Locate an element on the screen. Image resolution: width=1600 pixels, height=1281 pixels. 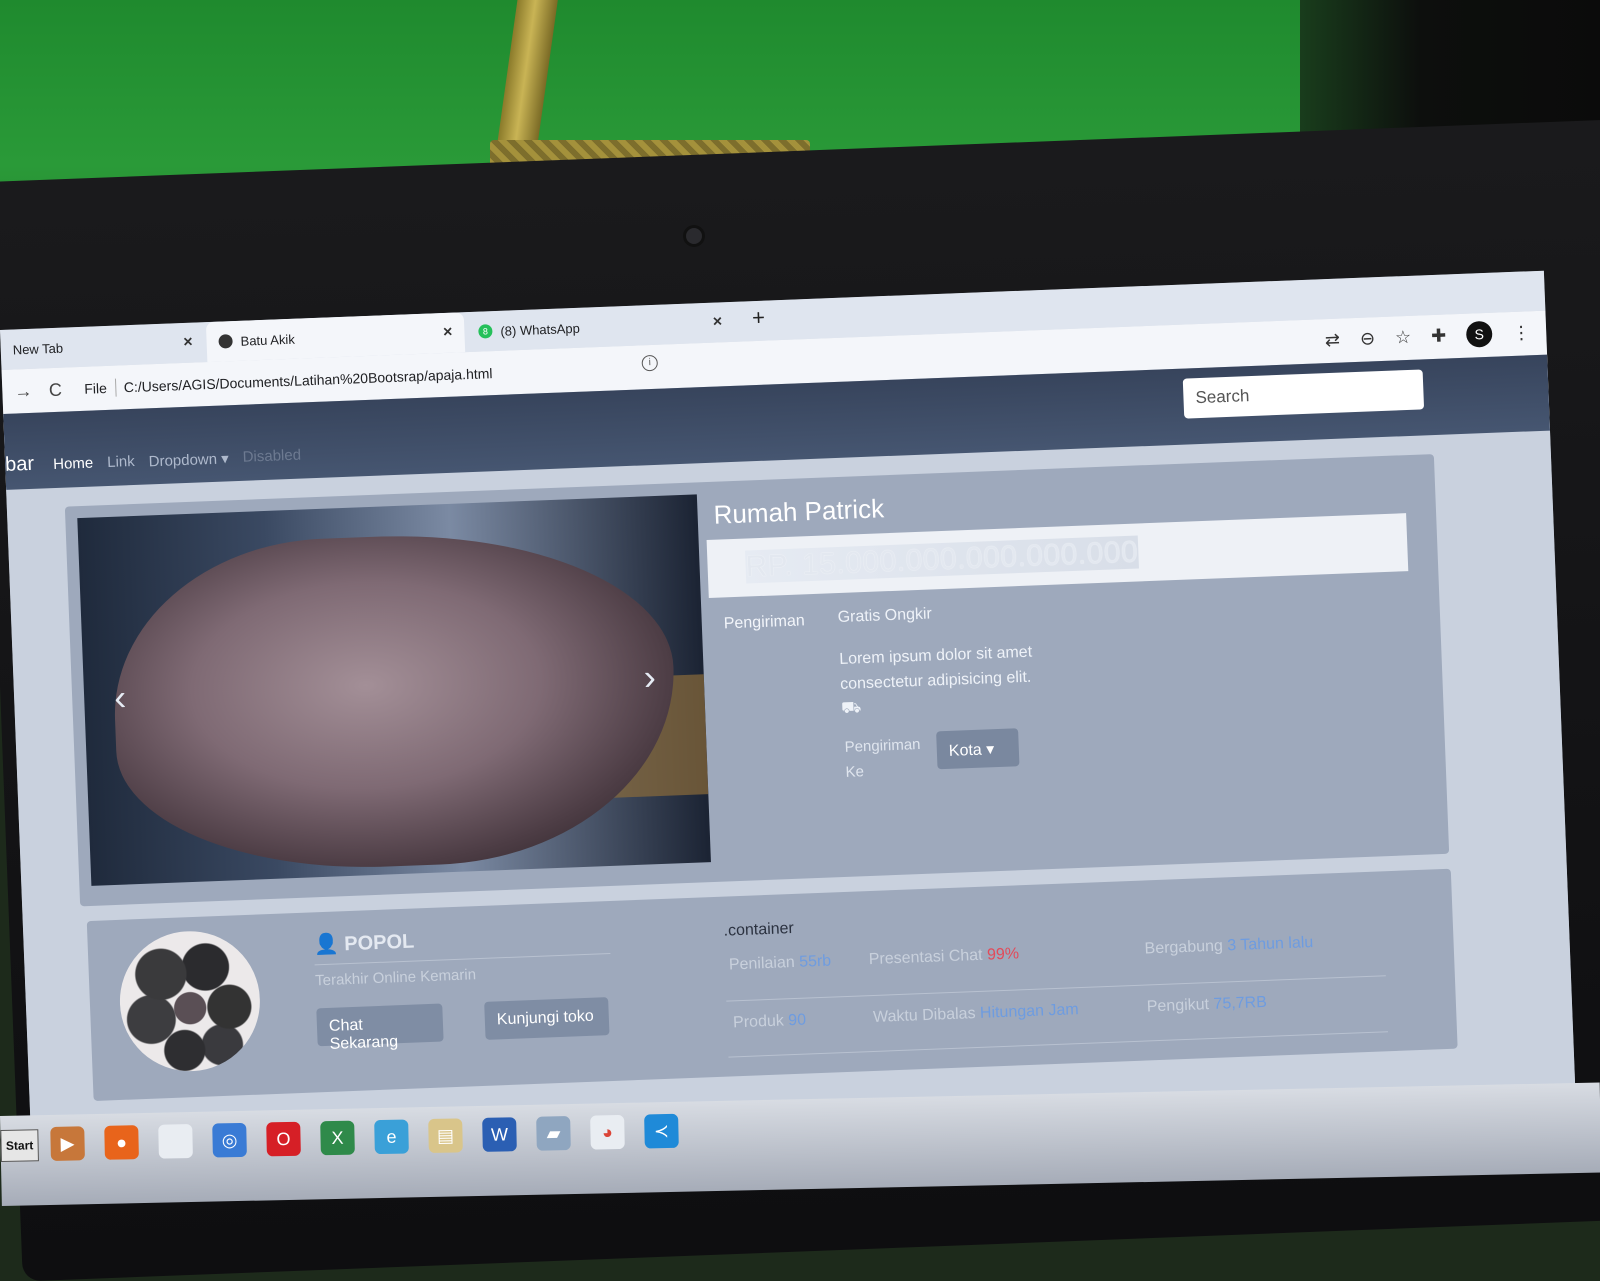
media-player-icon: ▶ is located at coordinates (67, 1143).